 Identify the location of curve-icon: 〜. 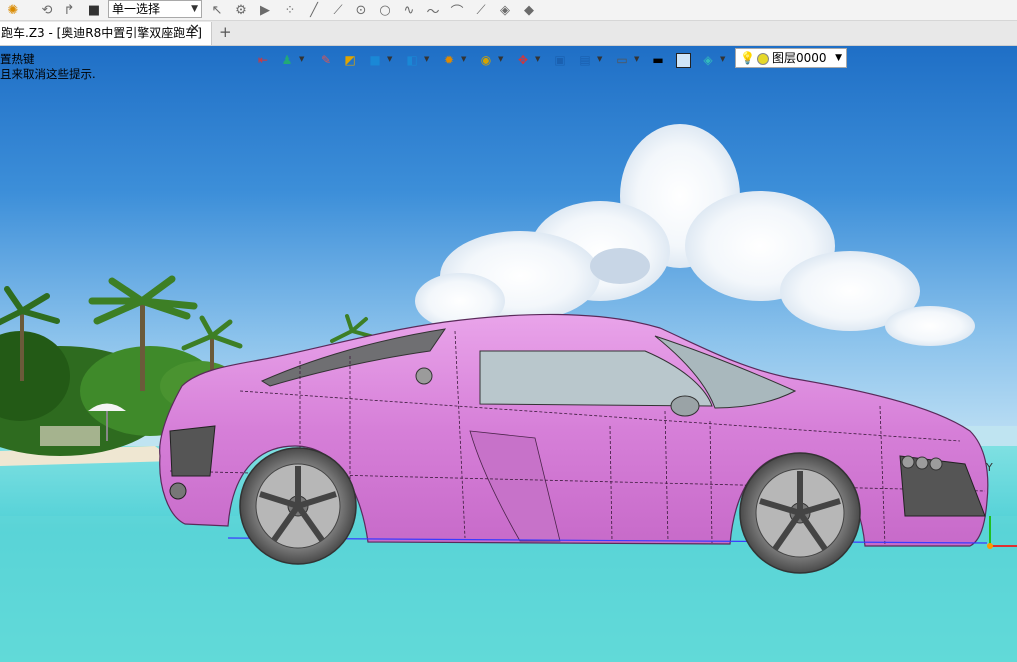
(433, 10).